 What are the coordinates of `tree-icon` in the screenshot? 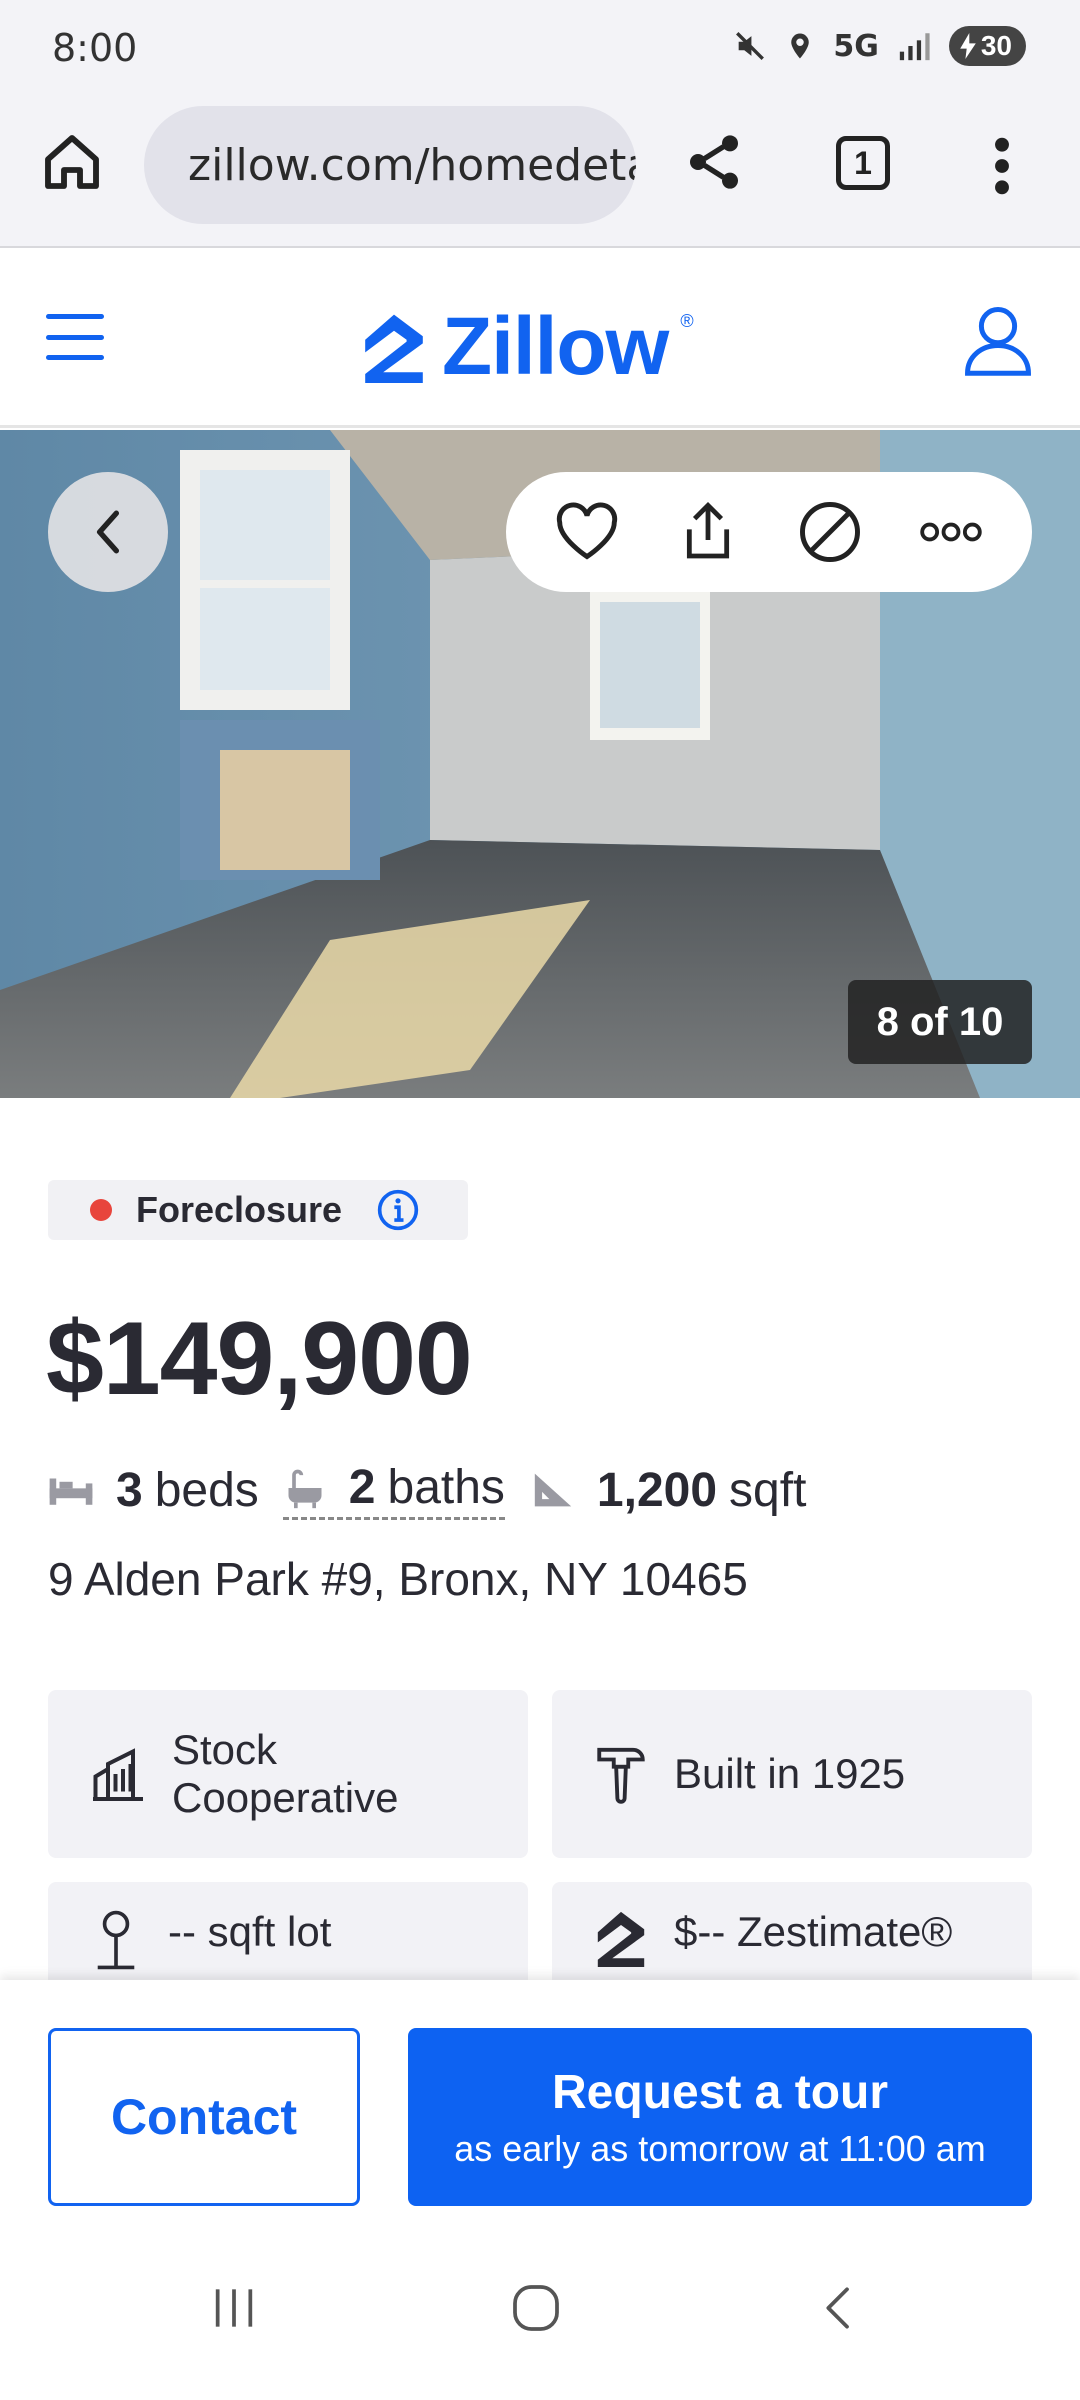 It's located at (116, 1940).